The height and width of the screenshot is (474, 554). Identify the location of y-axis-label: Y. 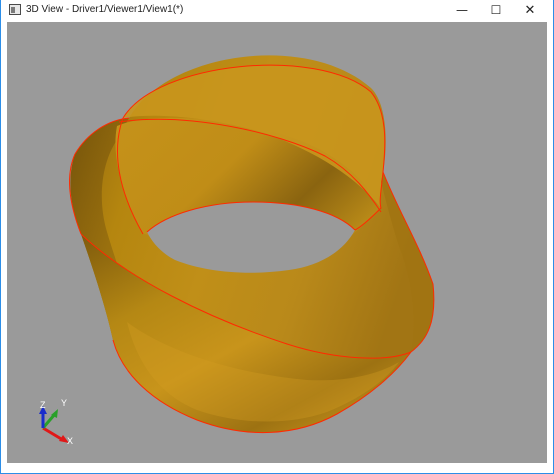
(64, 403).